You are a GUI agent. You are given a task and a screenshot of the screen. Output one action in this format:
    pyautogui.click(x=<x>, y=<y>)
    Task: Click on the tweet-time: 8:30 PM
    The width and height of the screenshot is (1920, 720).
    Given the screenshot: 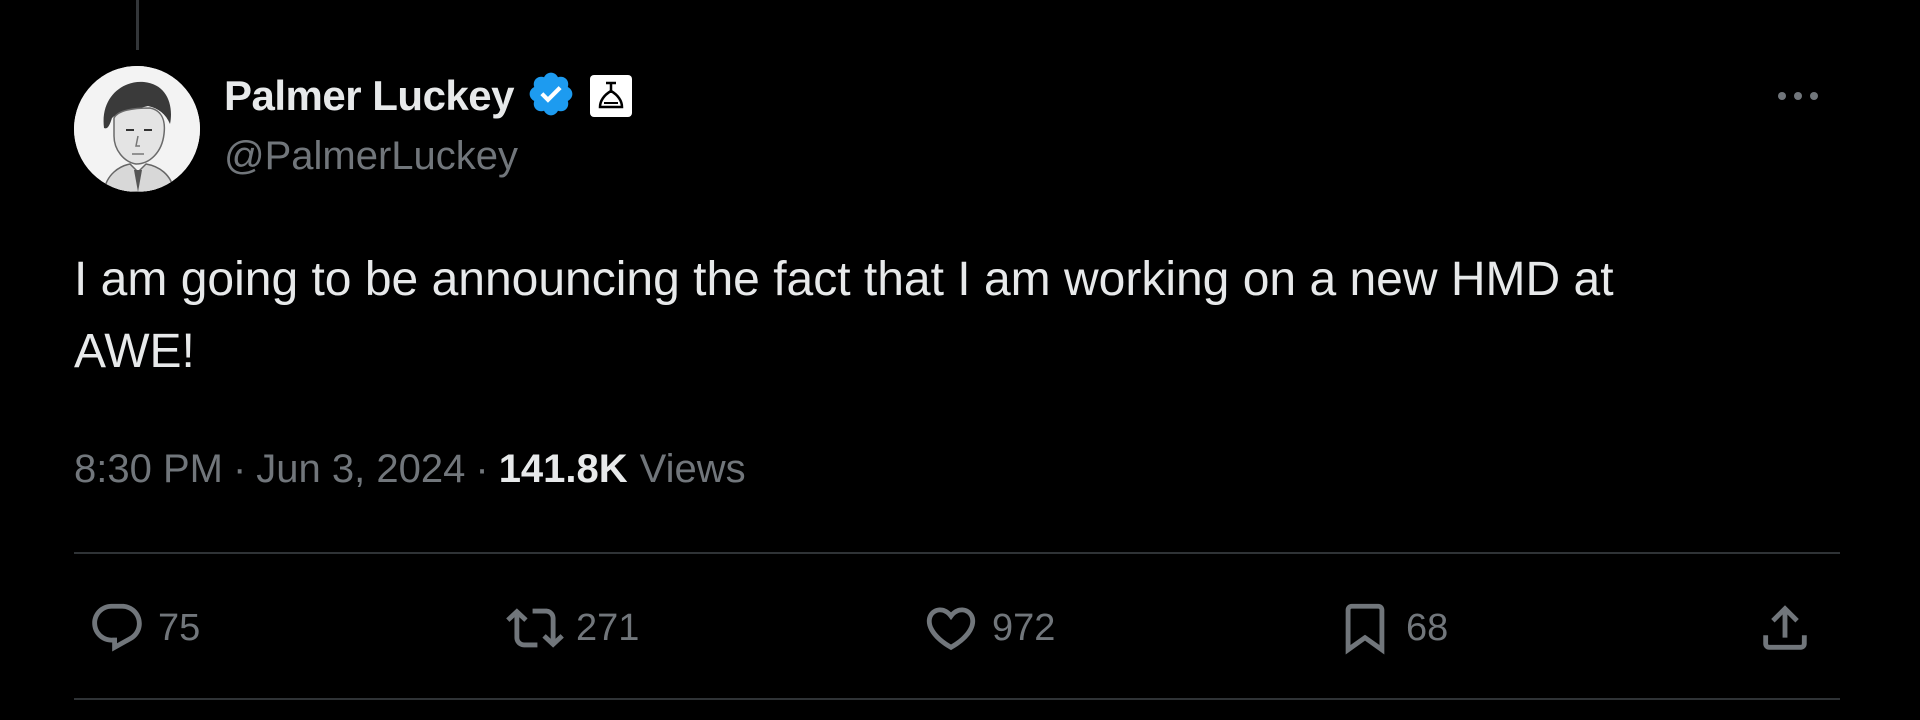 What is the action you would take?
    pyautogui.click(x=148, y=469)
    